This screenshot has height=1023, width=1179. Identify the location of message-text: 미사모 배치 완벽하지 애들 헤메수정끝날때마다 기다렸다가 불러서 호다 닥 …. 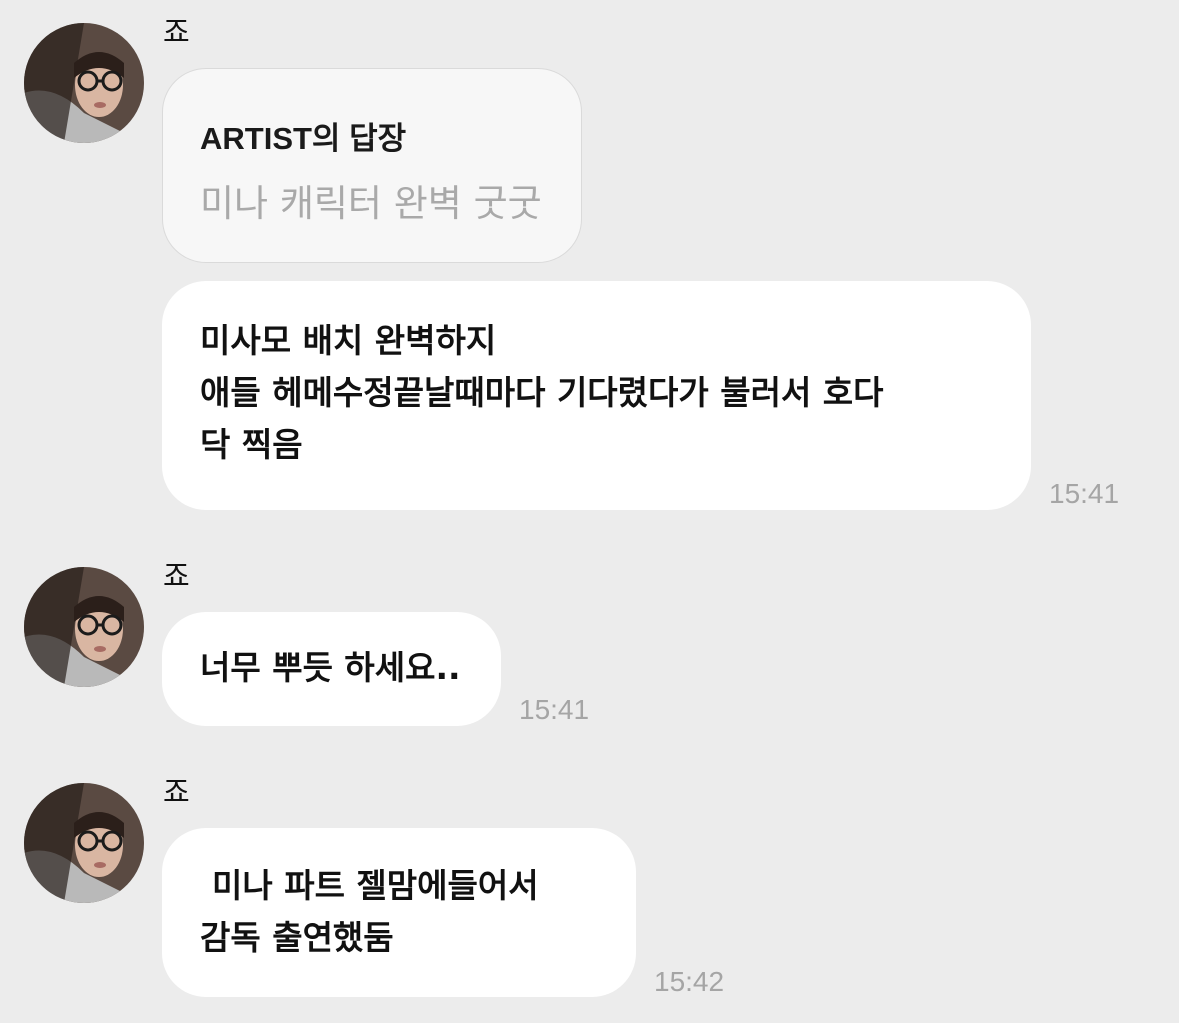
(542, 393).